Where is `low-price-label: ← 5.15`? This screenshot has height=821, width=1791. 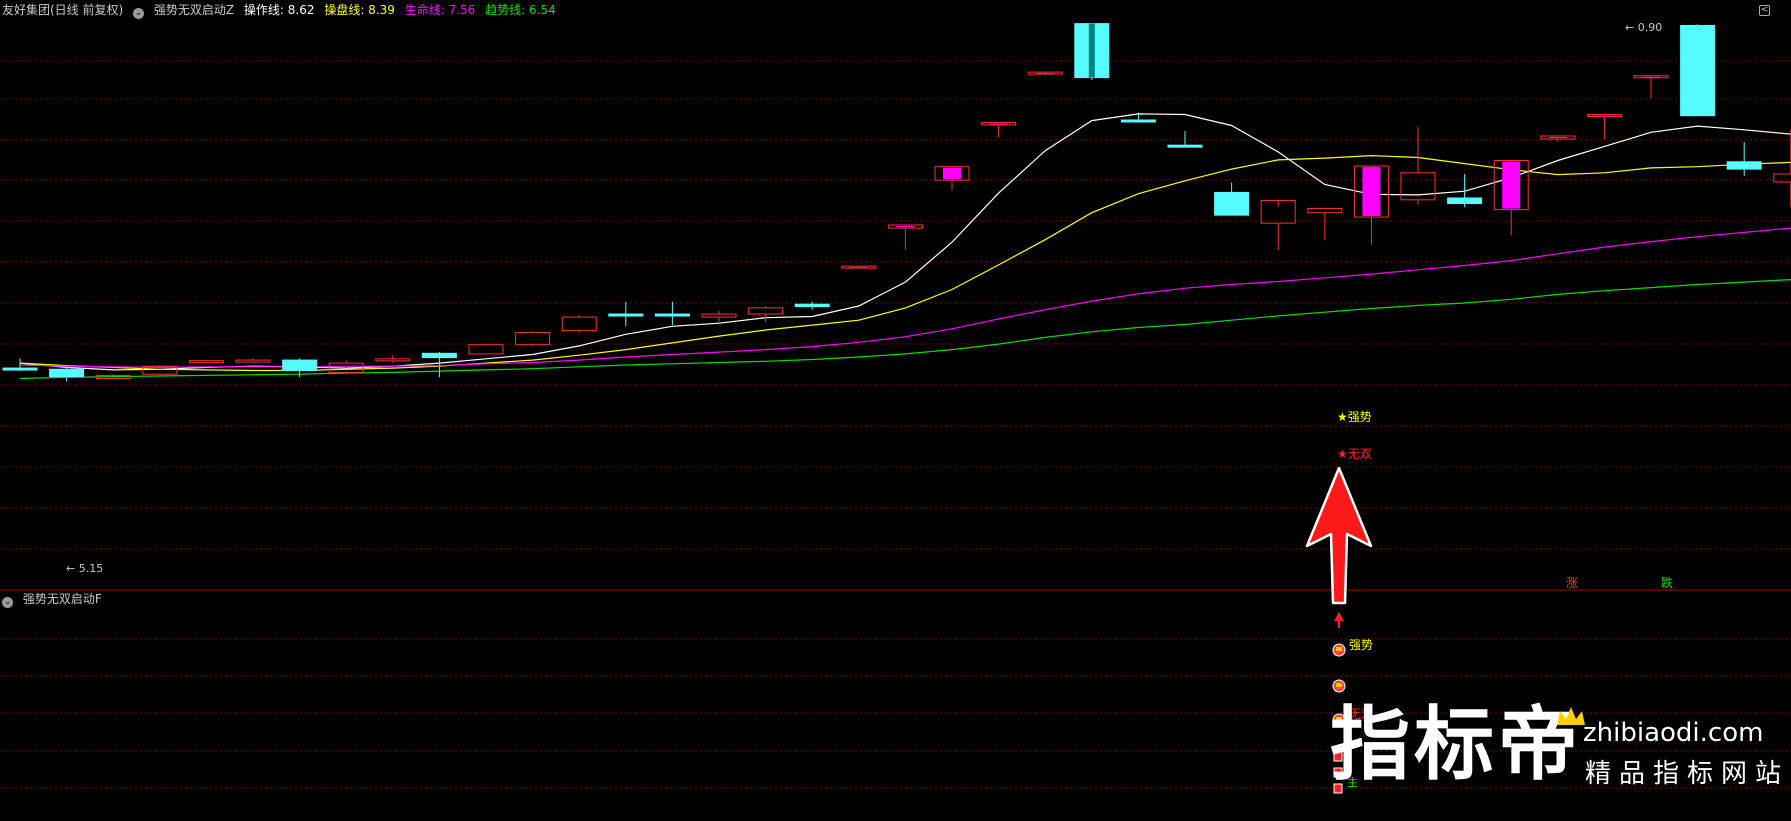 low-price-label: ← 5.15 is located at coordinates (84, 568).